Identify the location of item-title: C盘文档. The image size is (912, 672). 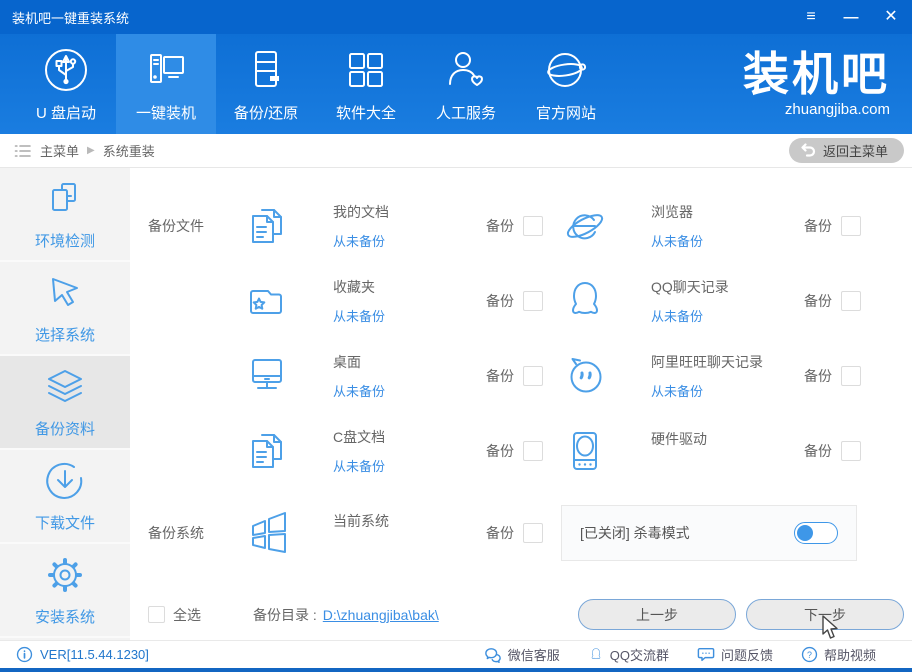
(359, 436).